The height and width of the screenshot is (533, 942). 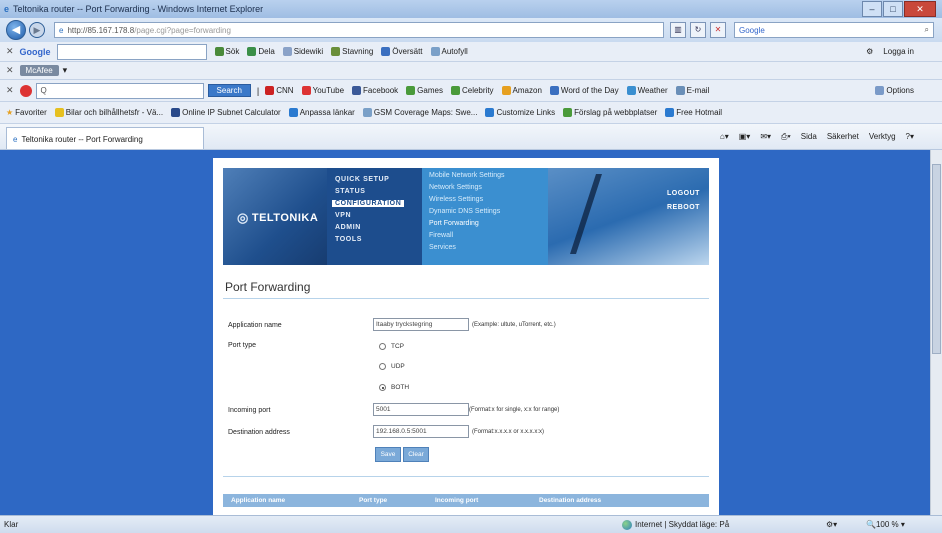 What do you see at coordinates (382, 366) in the screenshot?
I see `radio-circle` at bounding box center [382, 366].